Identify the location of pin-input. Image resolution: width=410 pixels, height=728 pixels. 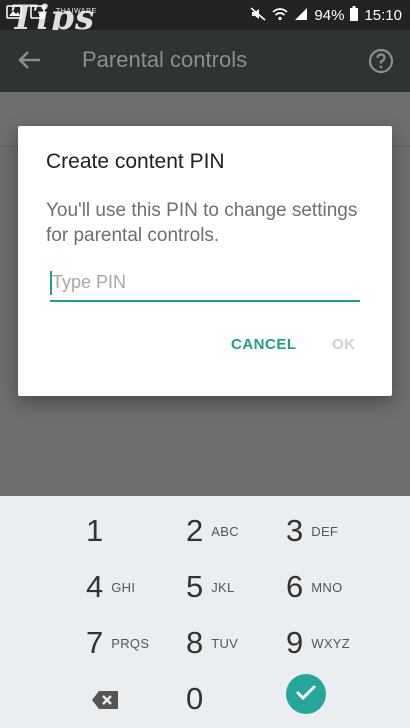
(202, 282).